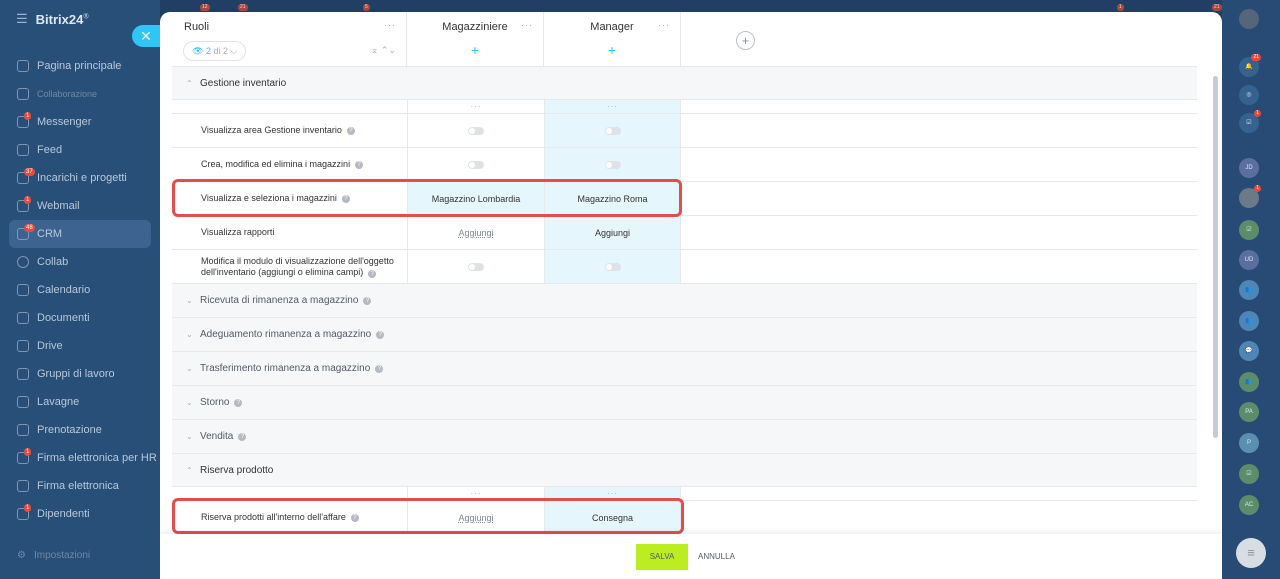 This screenshot has height=579, width=1280. I want to click on contact-avatar-pa: PA, so click(1249, 412).